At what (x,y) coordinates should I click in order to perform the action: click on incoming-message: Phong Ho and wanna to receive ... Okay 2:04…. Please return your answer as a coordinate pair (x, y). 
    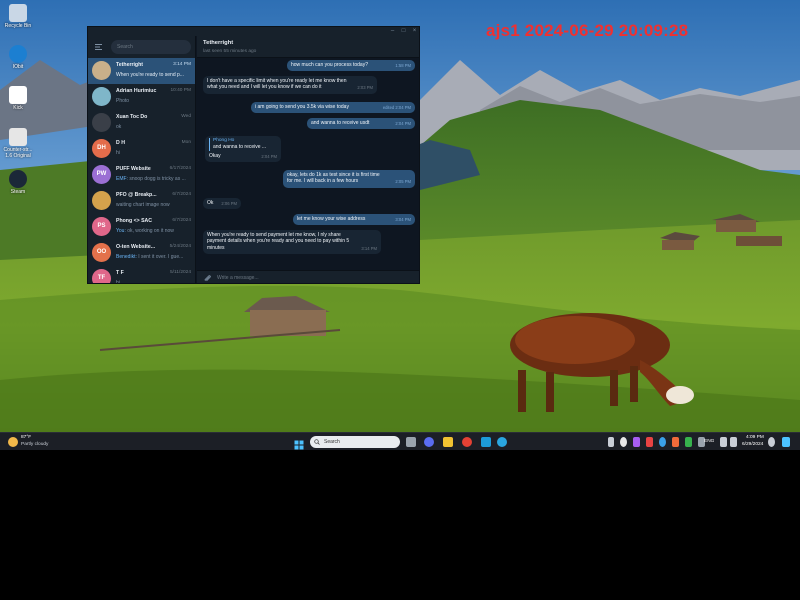
    Looking at the image, I should click on (243, 149).